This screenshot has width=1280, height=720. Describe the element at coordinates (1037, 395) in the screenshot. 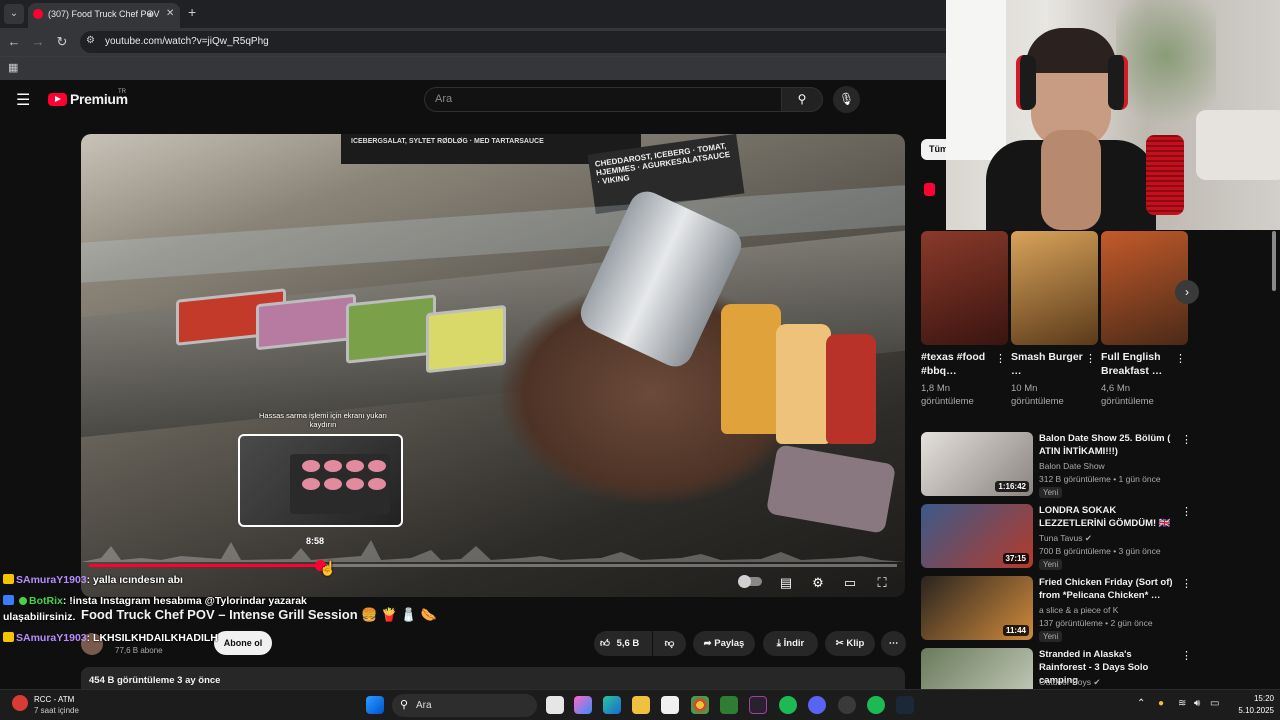

I see `short-views: 10 Mn görüntüleme` at that location.